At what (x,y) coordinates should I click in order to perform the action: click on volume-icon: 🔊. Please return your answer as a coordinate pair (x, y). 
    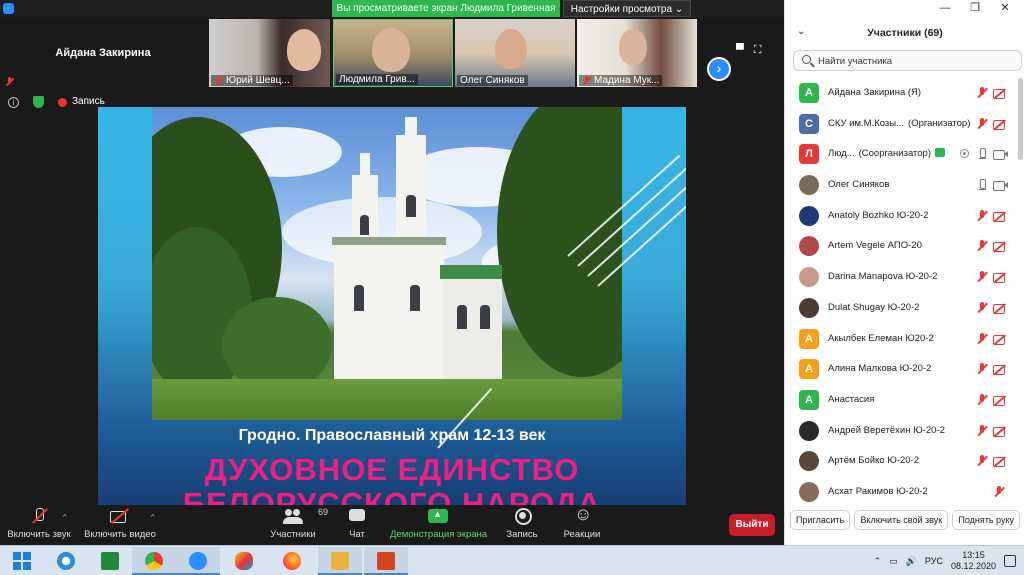
    Looking at the image, I should click on (911, 561).